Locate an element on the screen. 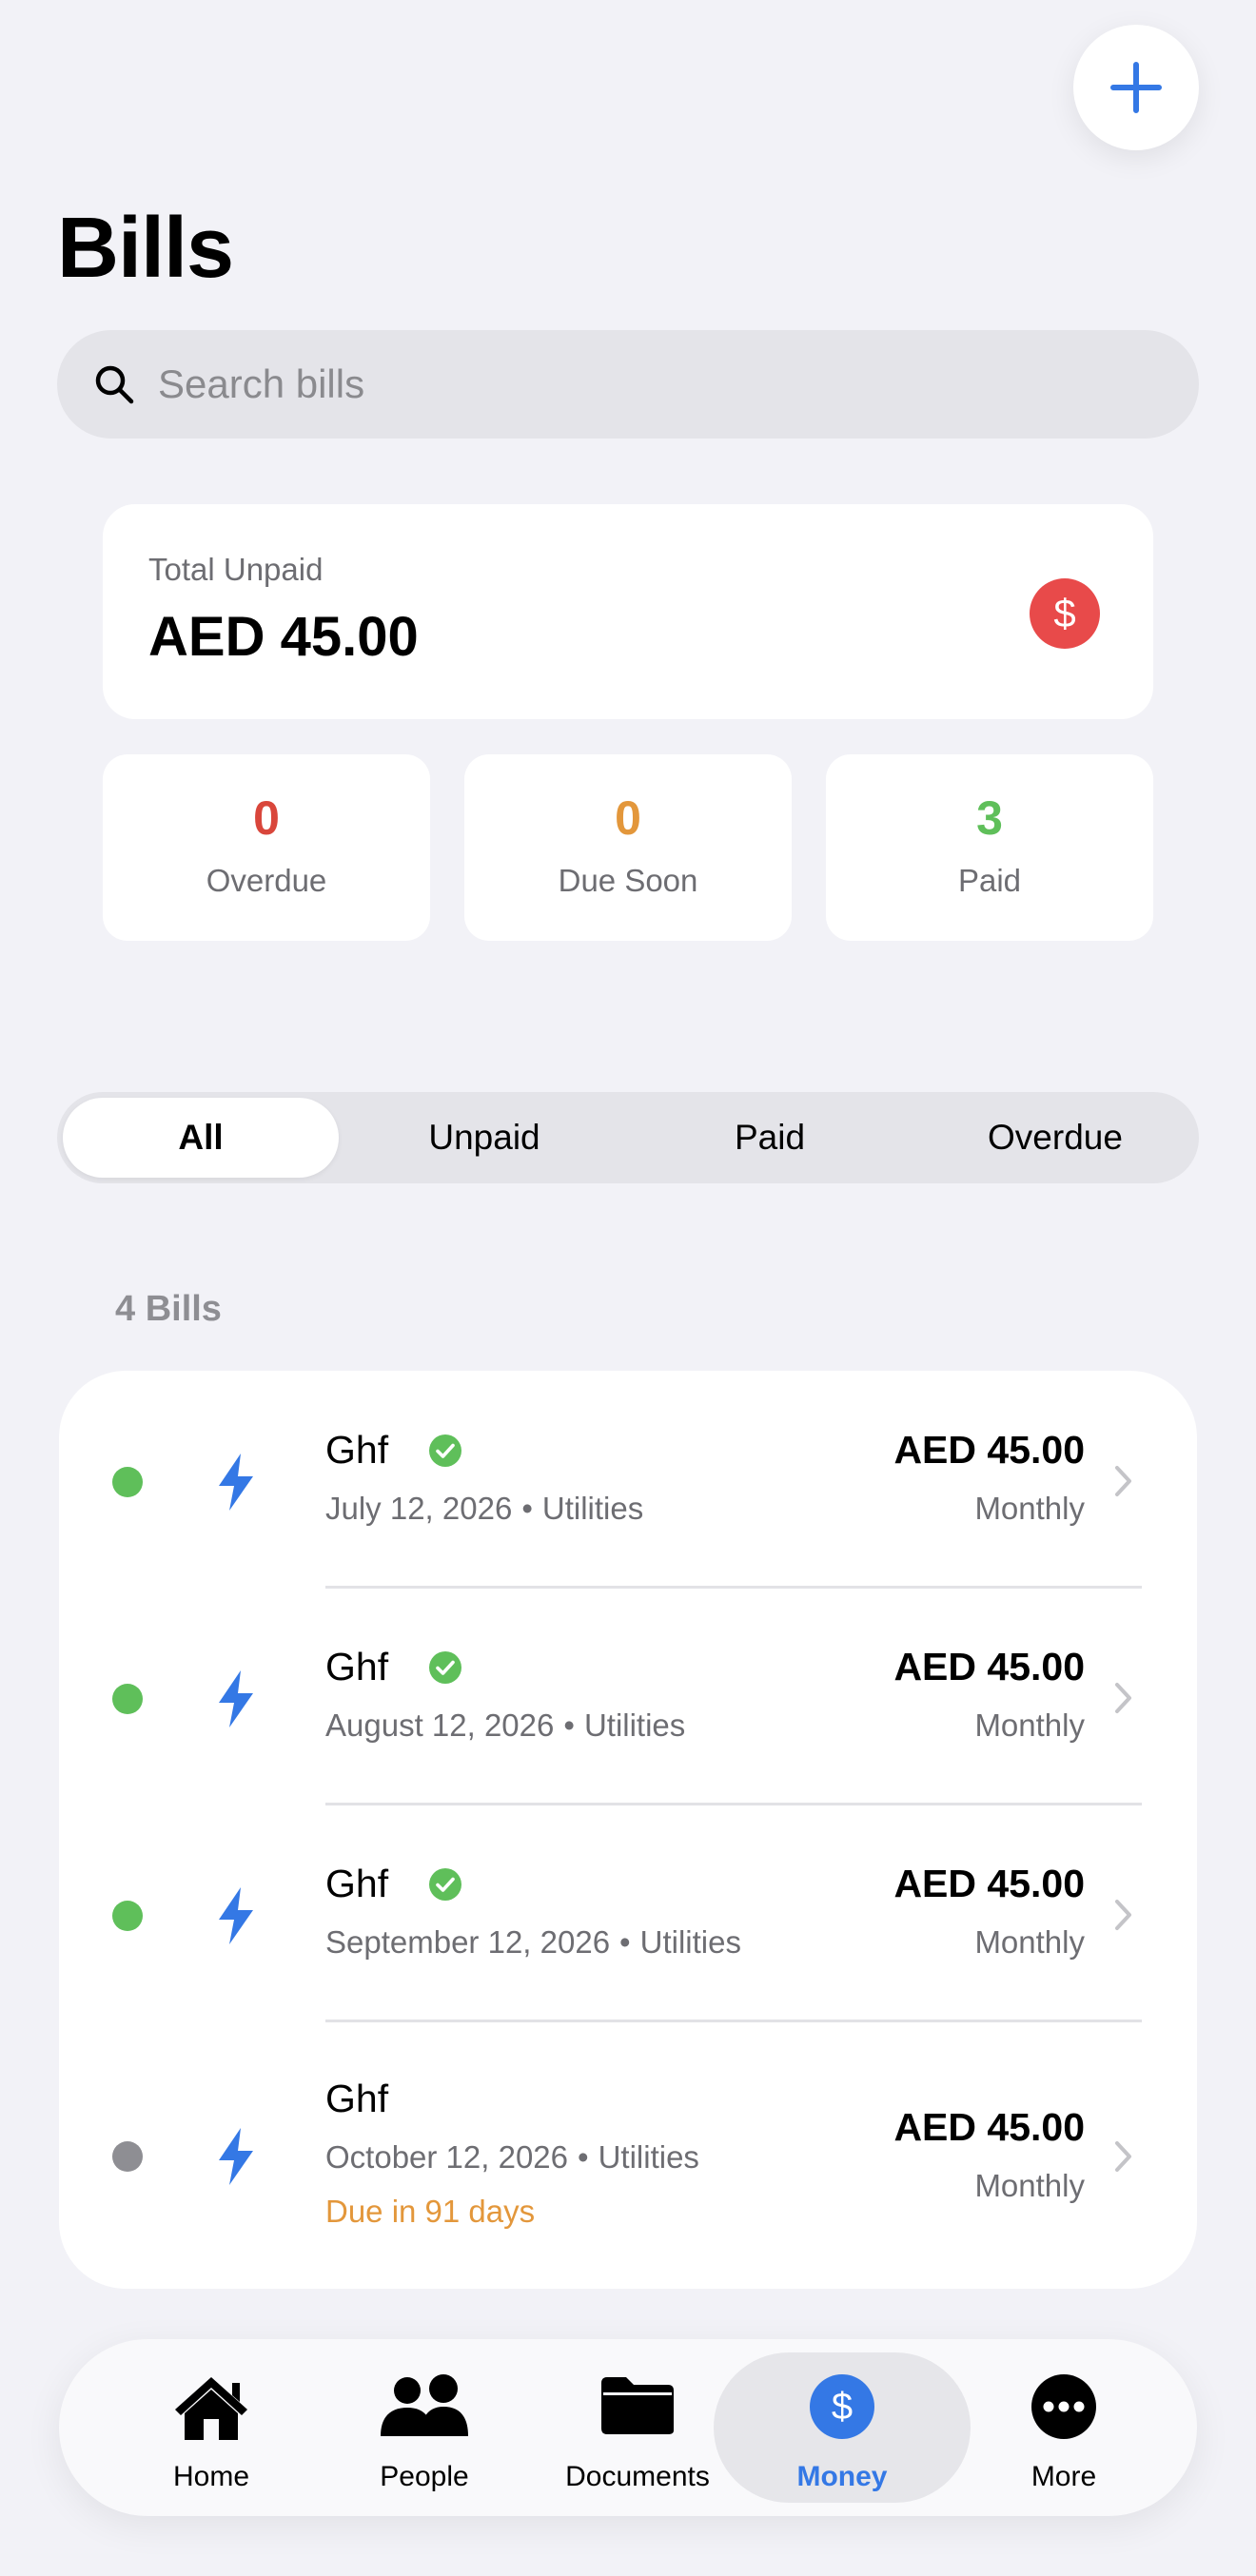  total-unpaid-label: Total Unpaid is located at coordinates (236, 569).